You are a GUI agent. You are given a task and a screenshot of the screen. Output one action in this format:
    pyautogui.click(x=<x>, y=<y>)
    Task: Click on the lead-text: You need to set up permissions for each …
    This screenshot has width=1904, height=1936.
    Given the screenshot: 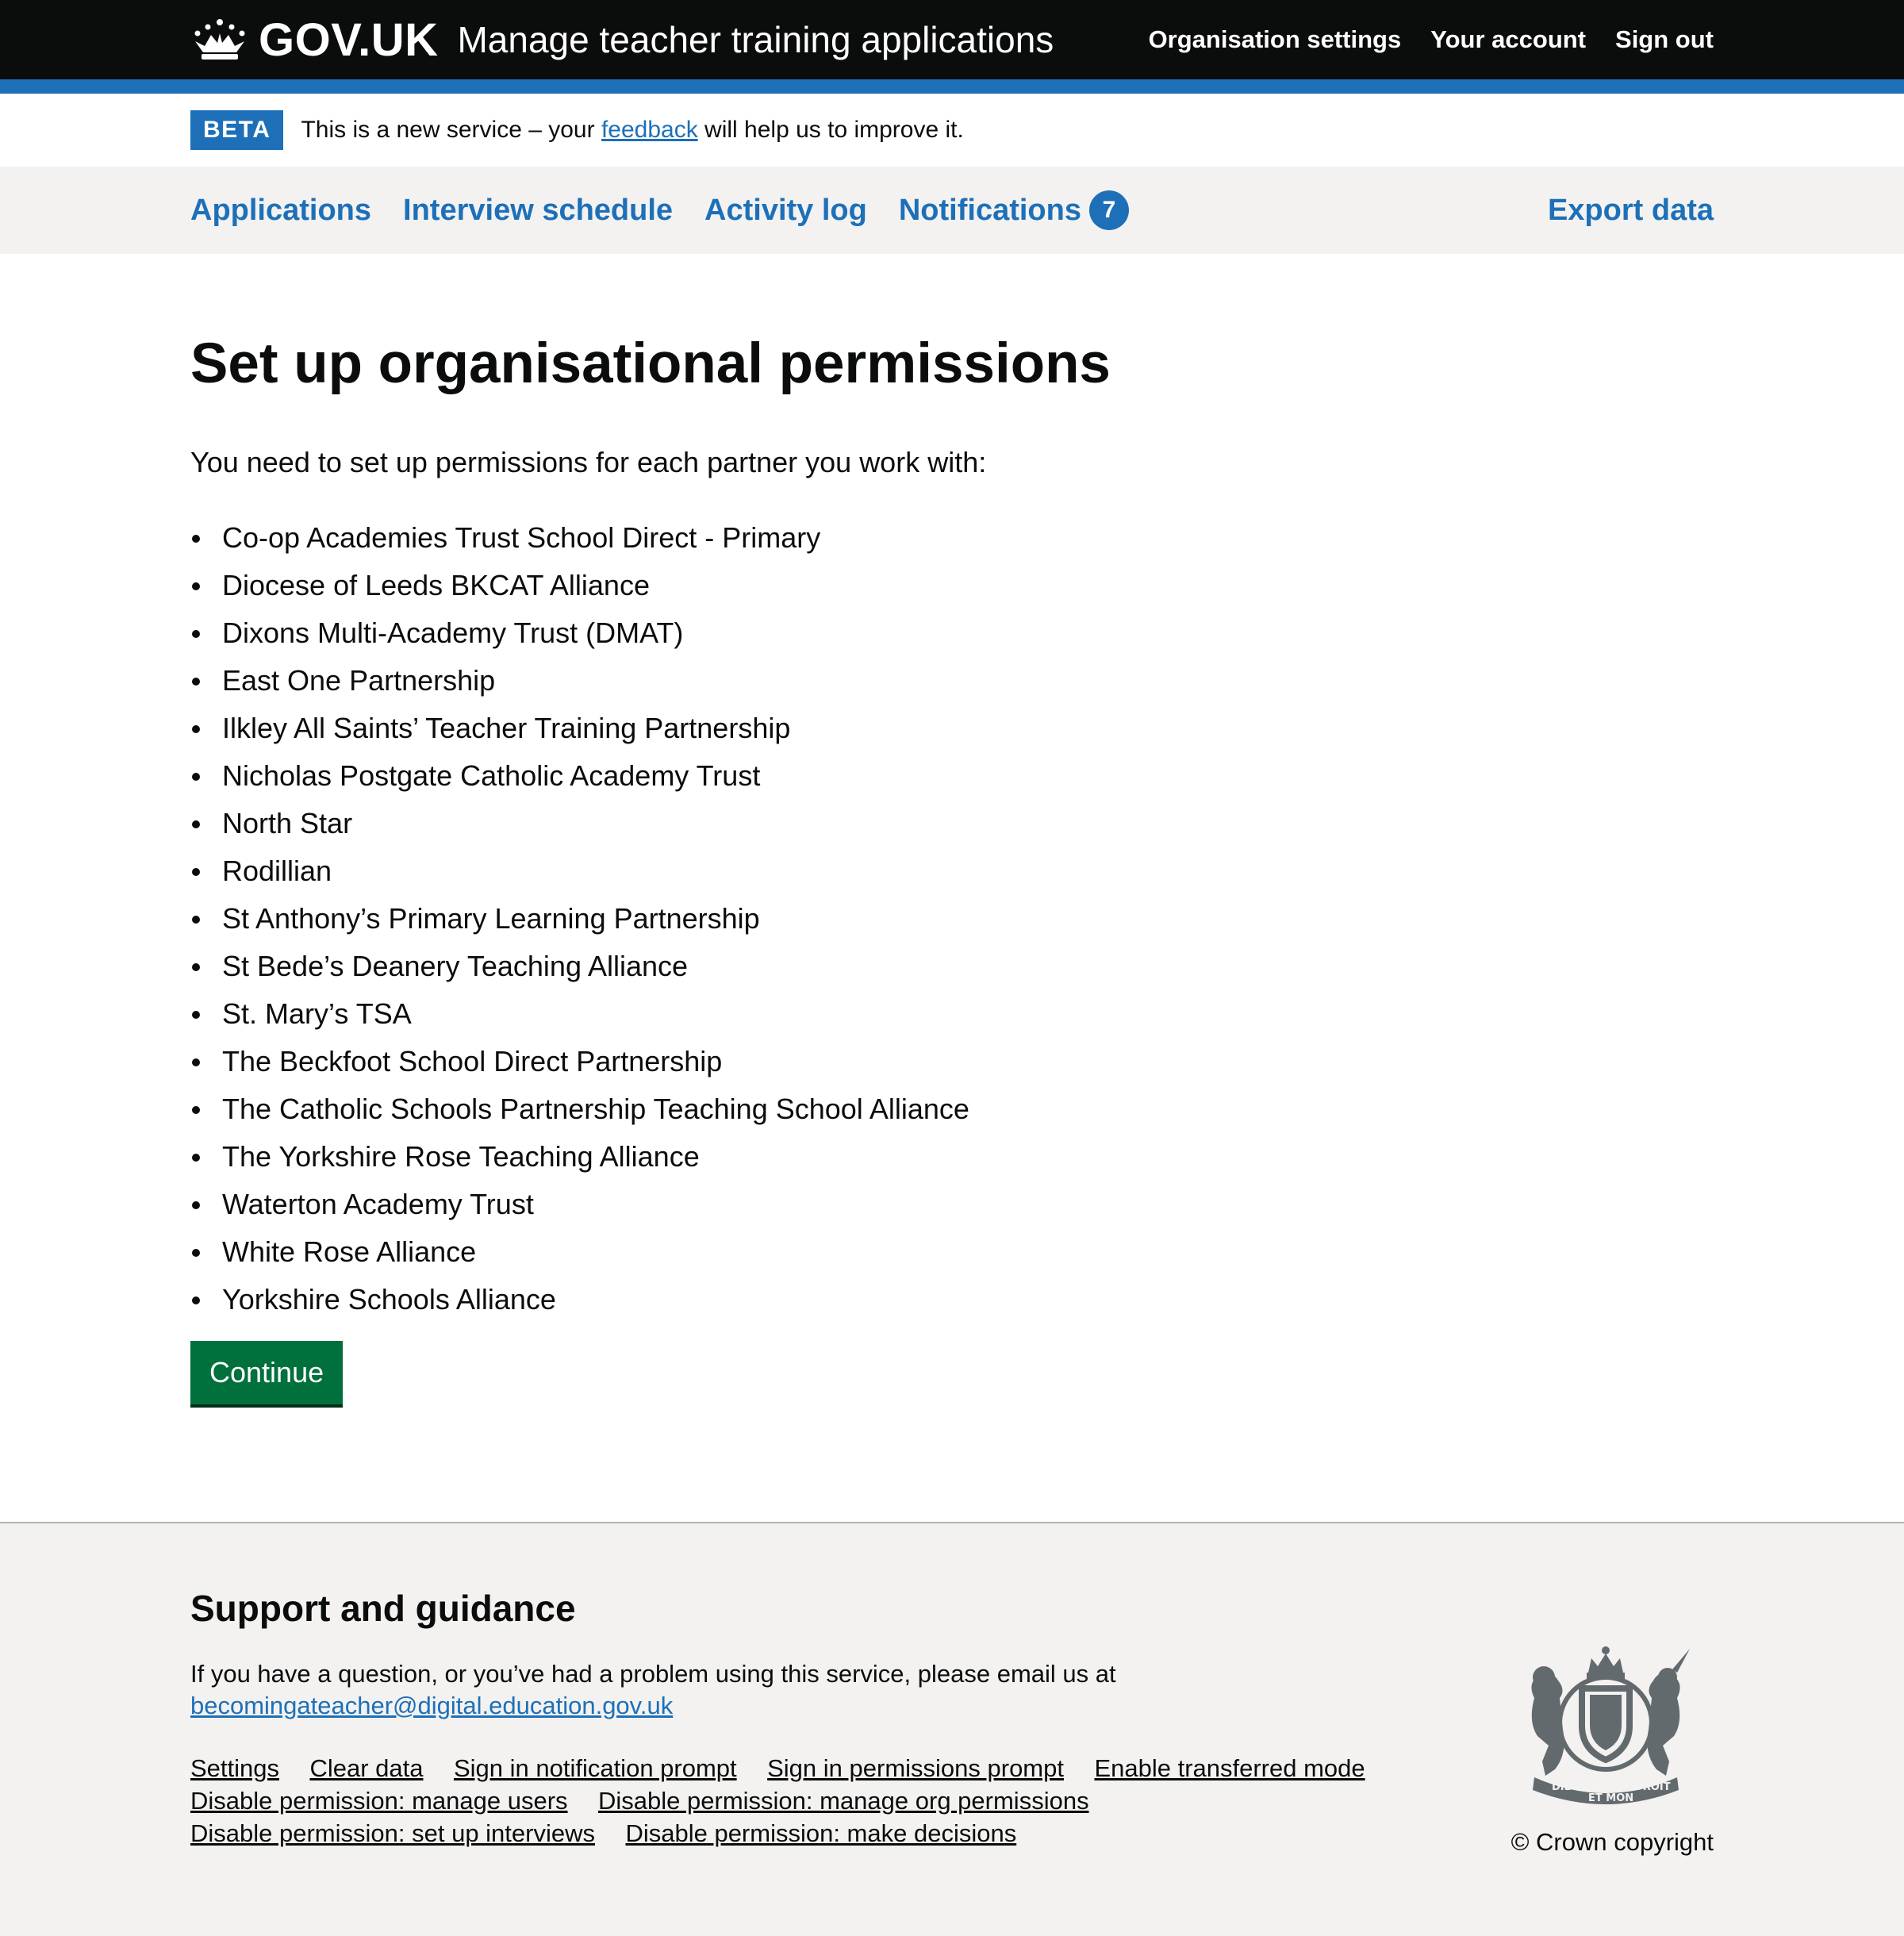 What is the action you would take?
    pyautogui.click(x=588, y=462)
    